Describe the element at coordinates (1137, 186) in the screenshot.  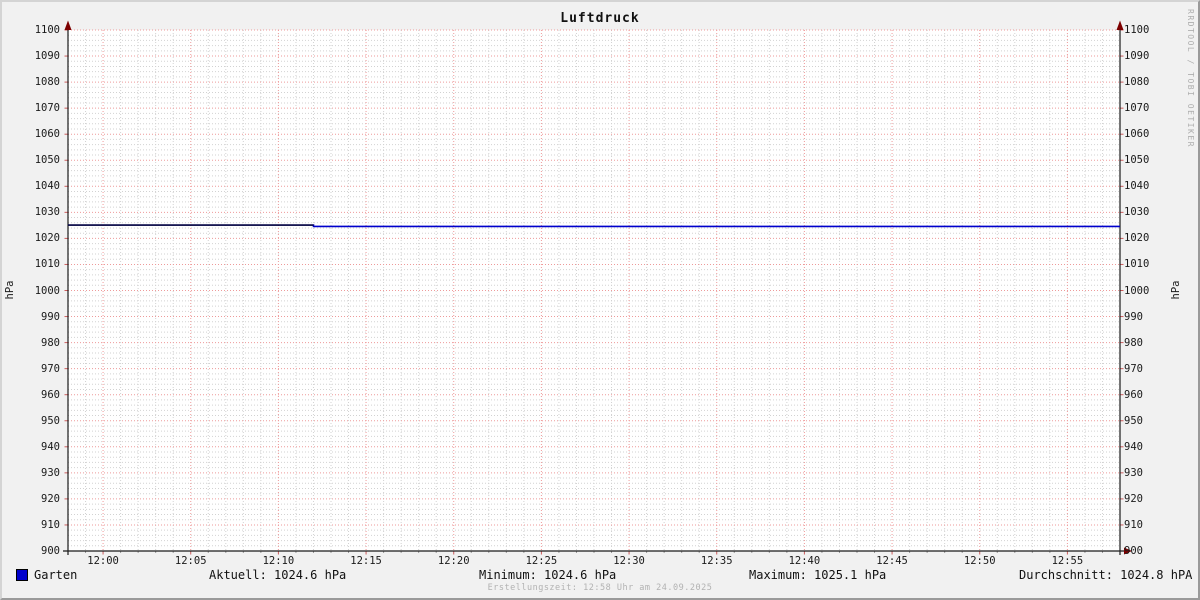
I see `y-tick-label-right: 1040` at that location.